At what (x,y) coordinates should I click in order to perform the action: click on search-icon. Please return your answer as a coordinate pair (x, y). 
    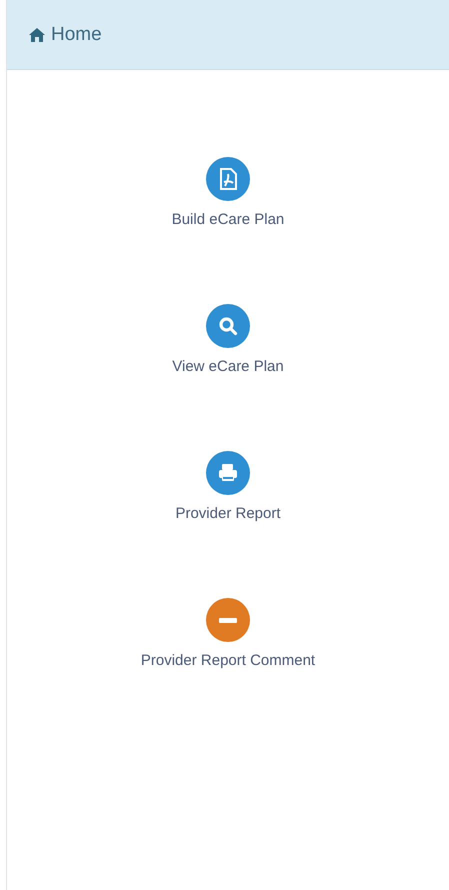
    Looking at the image, I should click on (228, 326).